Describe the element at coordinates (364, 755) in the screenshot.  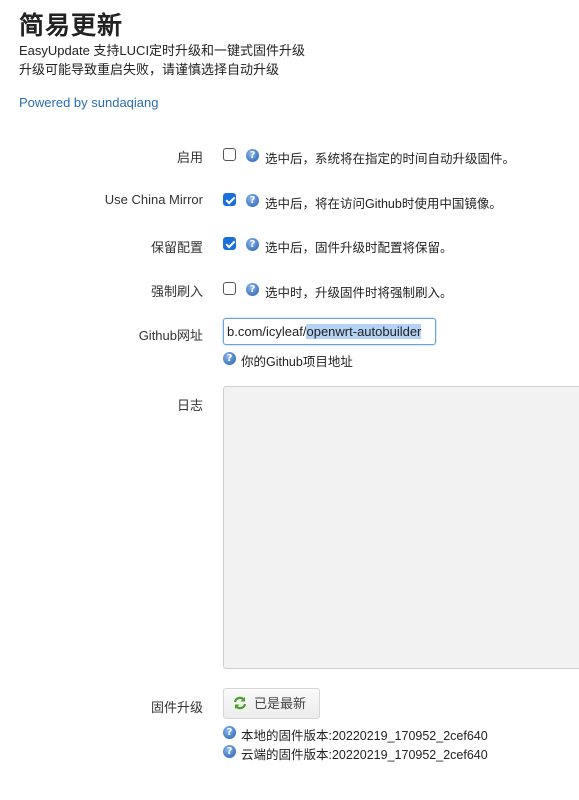
I see `cloud-version-text: 云端的固件版本:20220219_170952_2cef640` at that location.